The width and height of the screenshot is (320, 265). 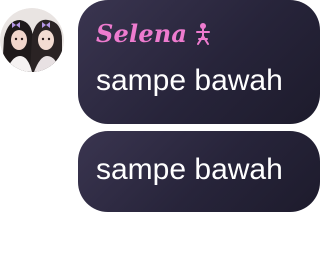 I want to click on sender-name: Selena, so click(x=141, y=34).